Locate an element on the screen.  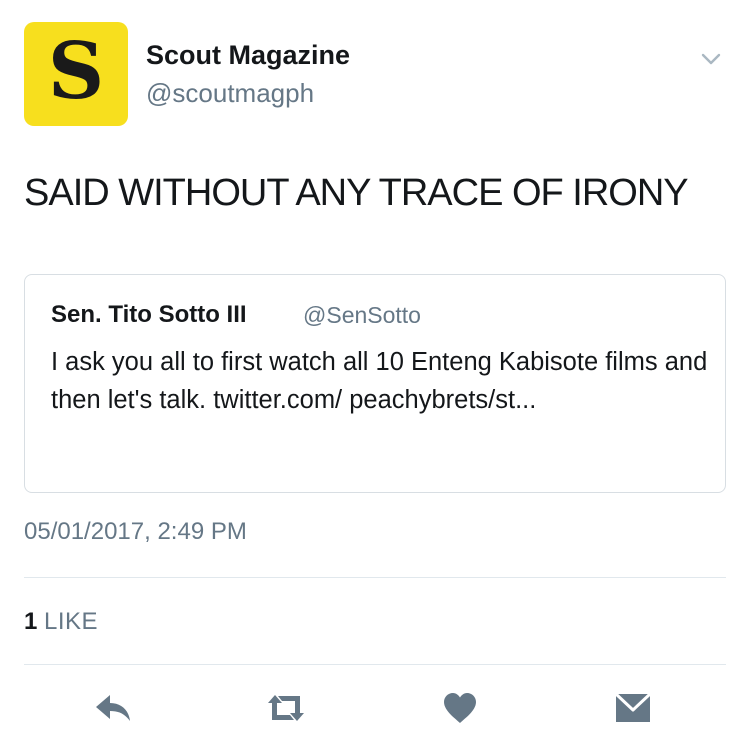
like-count: 1 is located at coordinates (31, 621).